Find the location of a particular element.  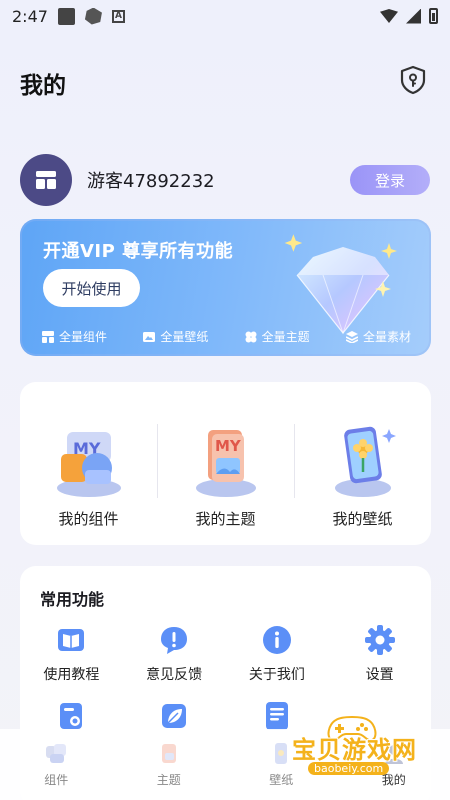

watermark-url: baobeiy.com is located at coordinates (349, 768).